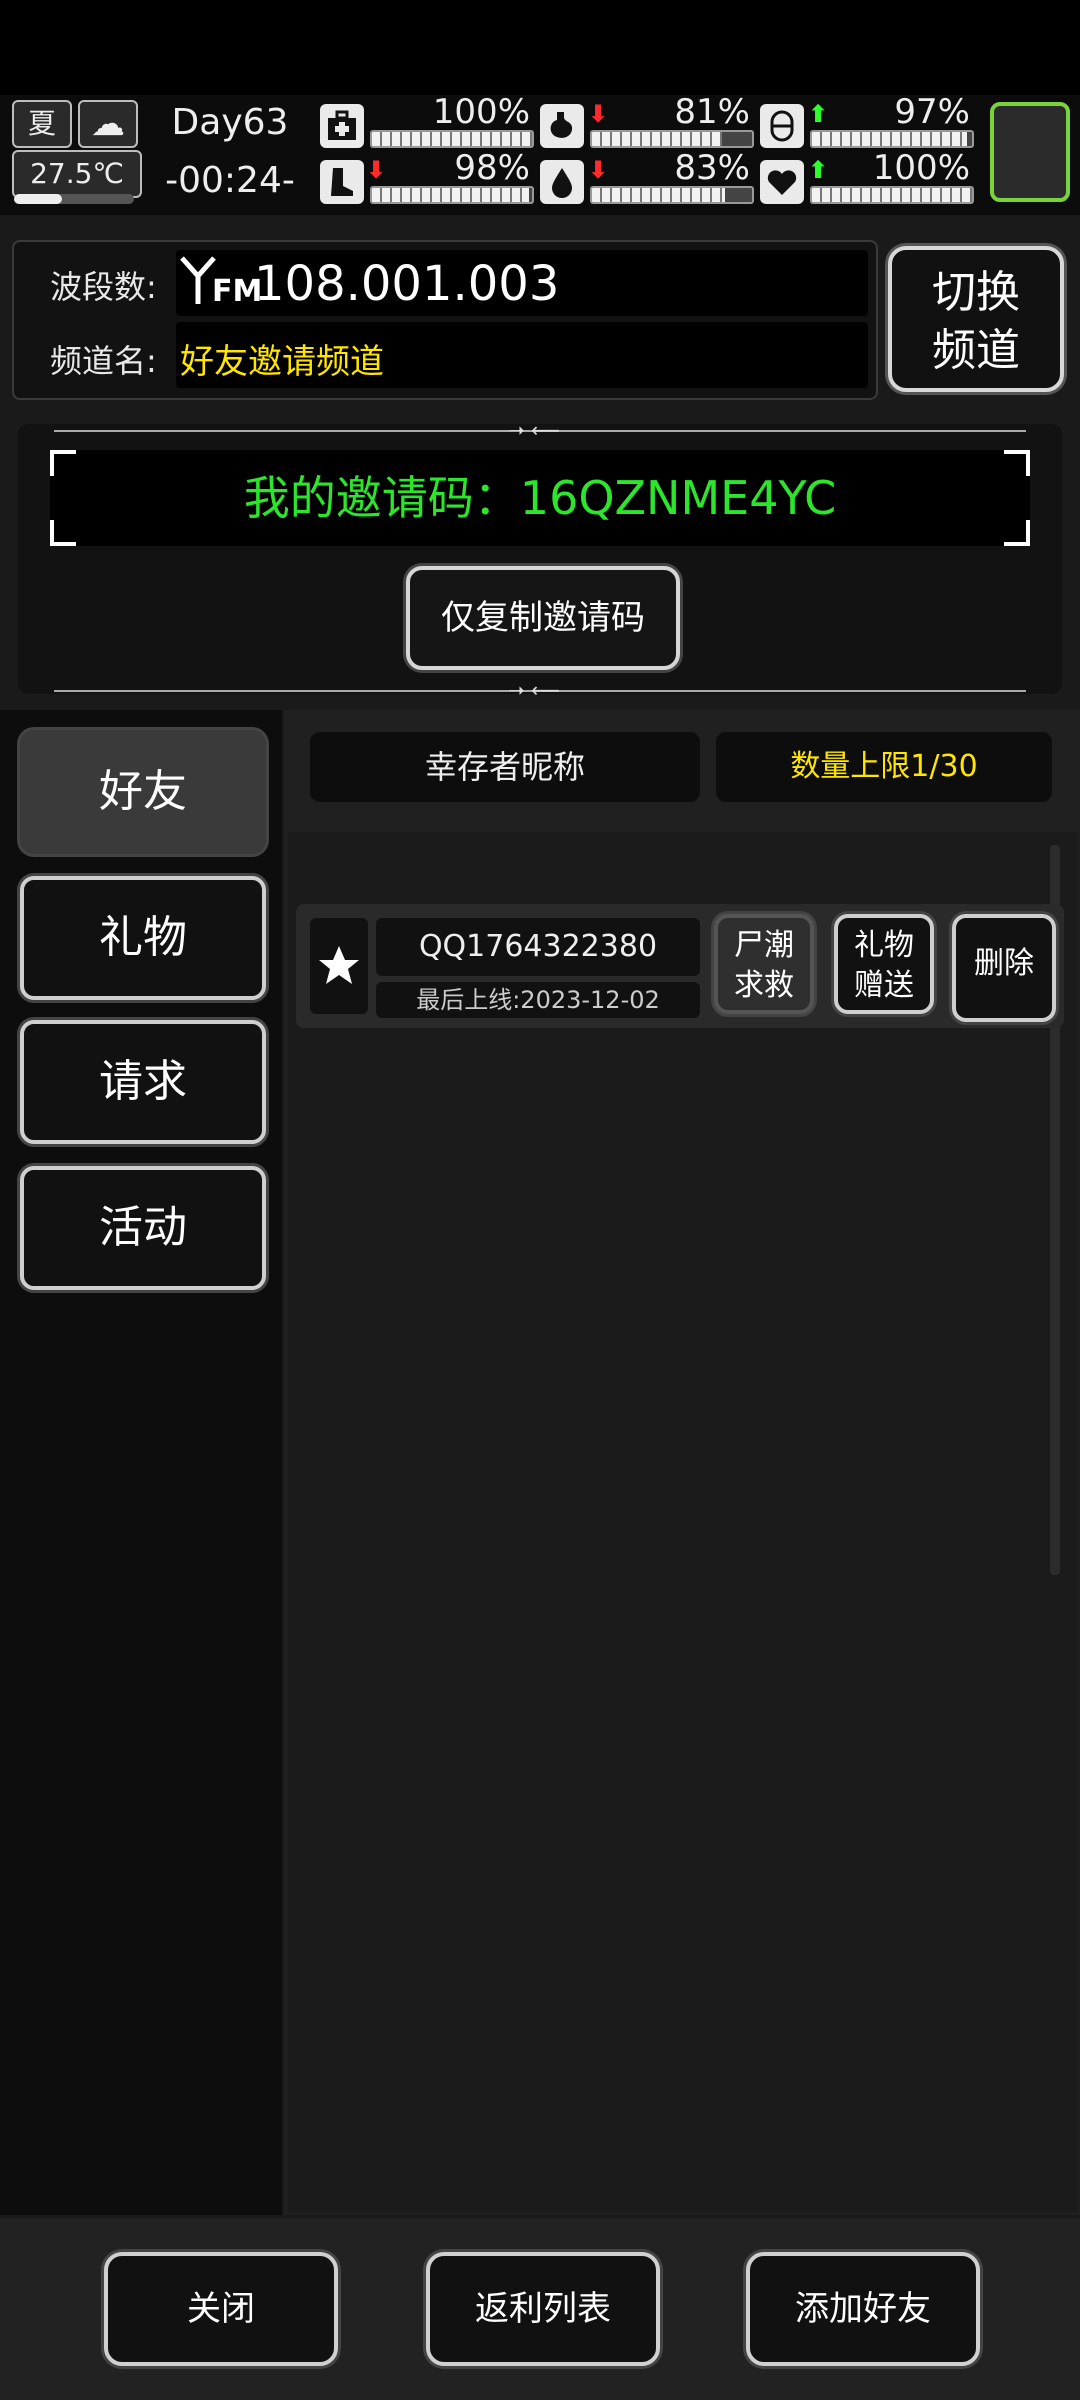 Image resolution: width=1080 pixels, height=2400 pixels. Describe the element at coordinates (543, 618) in the screenshot. I see `copy-invite-code-button: 仅复制邀请码` at that location.